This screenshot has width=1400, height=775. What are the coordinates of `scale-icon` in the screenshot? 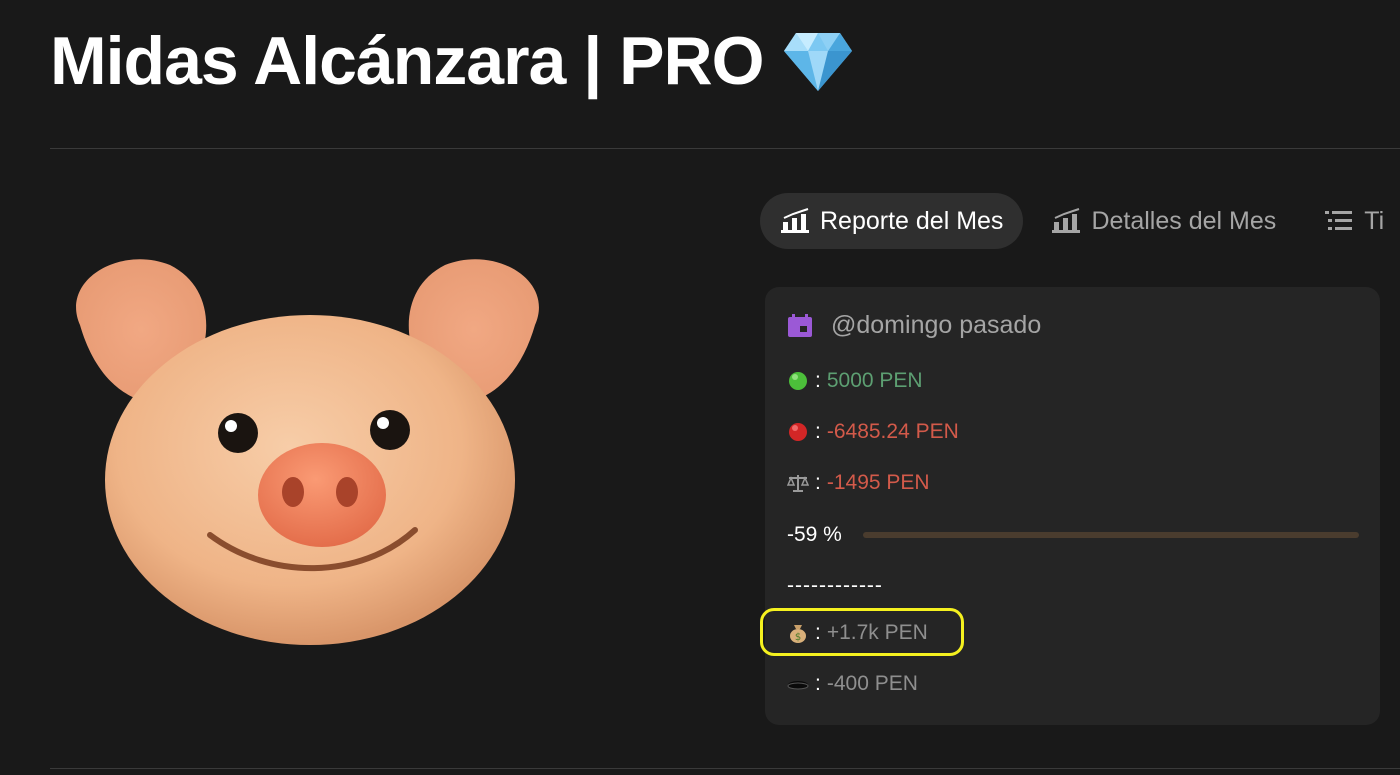 It's located at (798, 483).